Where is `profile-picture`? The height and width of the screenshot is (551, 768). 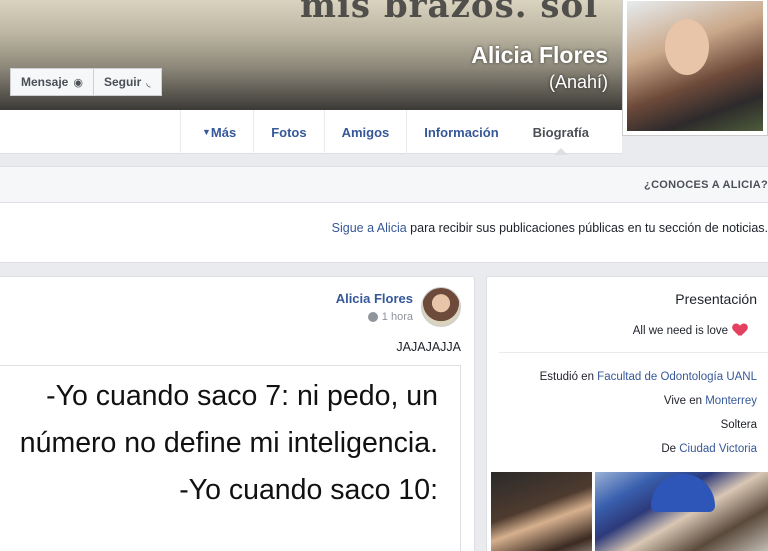
profile-picture is located at coordinates (695, 68).